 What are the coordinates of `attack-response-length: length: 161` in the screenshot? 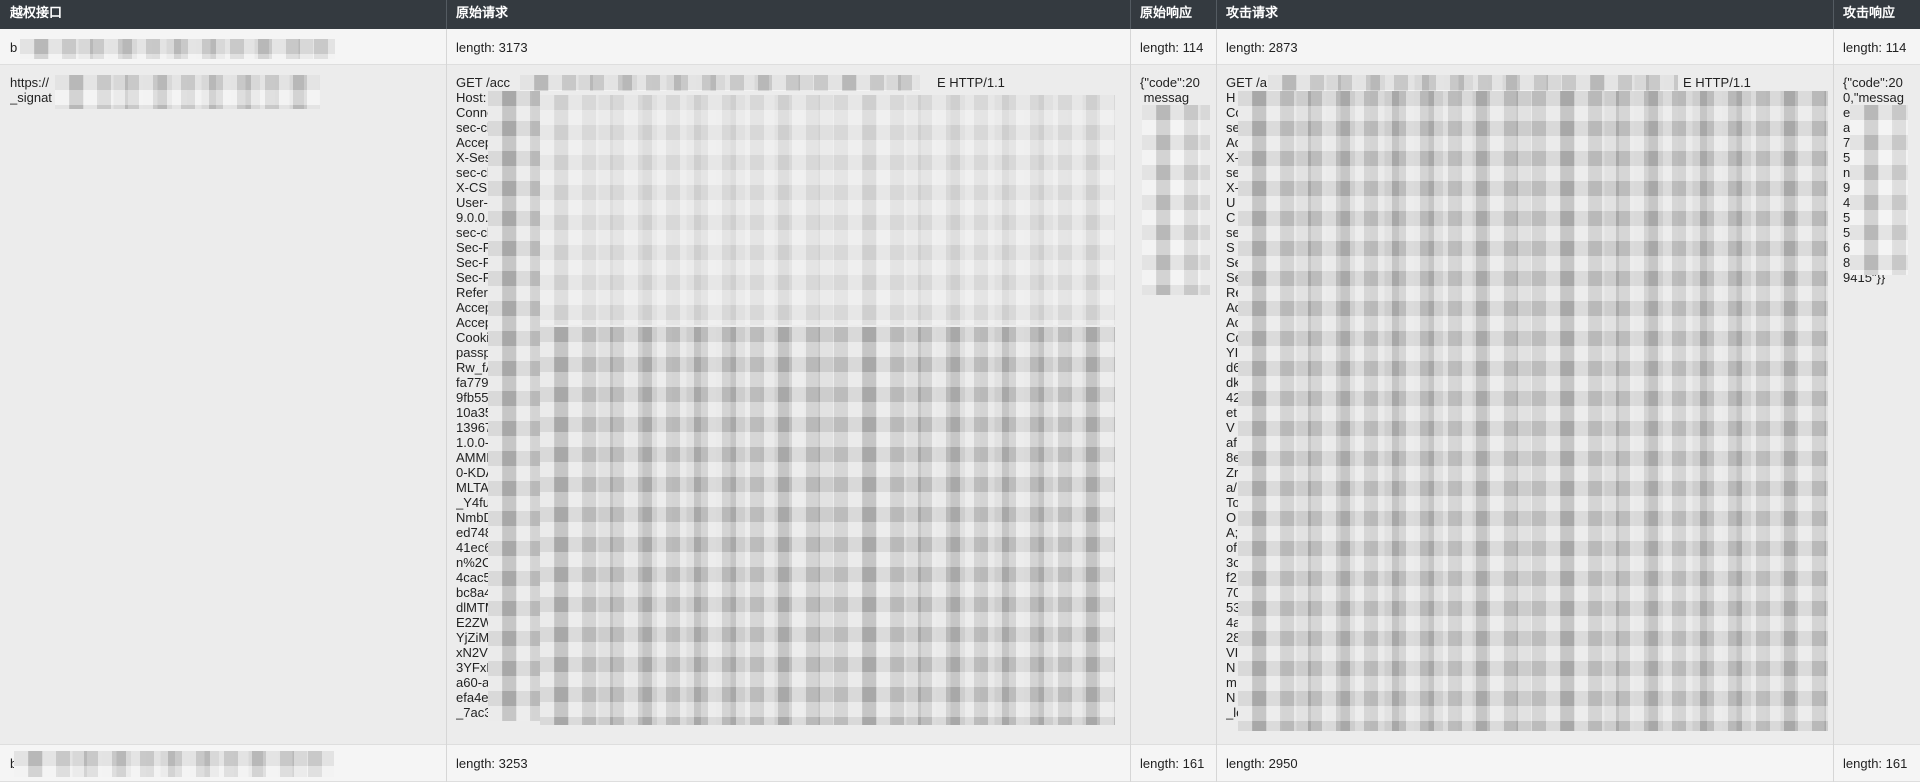 It's located at (1875, 763).